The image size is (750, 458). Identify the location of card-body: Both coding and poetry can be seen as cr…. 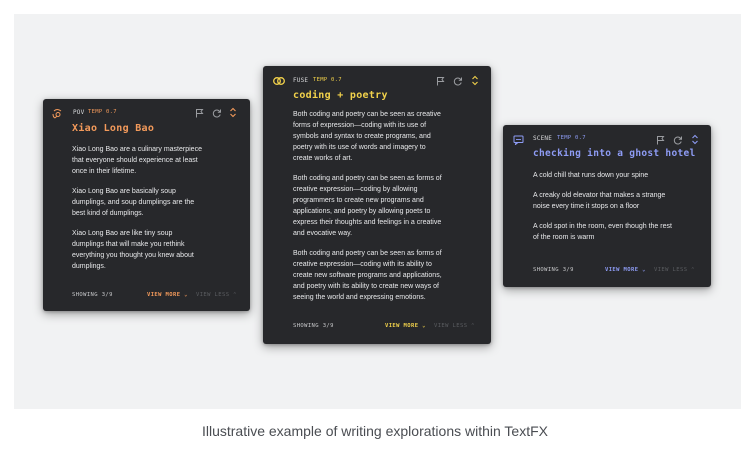
(370, 210).